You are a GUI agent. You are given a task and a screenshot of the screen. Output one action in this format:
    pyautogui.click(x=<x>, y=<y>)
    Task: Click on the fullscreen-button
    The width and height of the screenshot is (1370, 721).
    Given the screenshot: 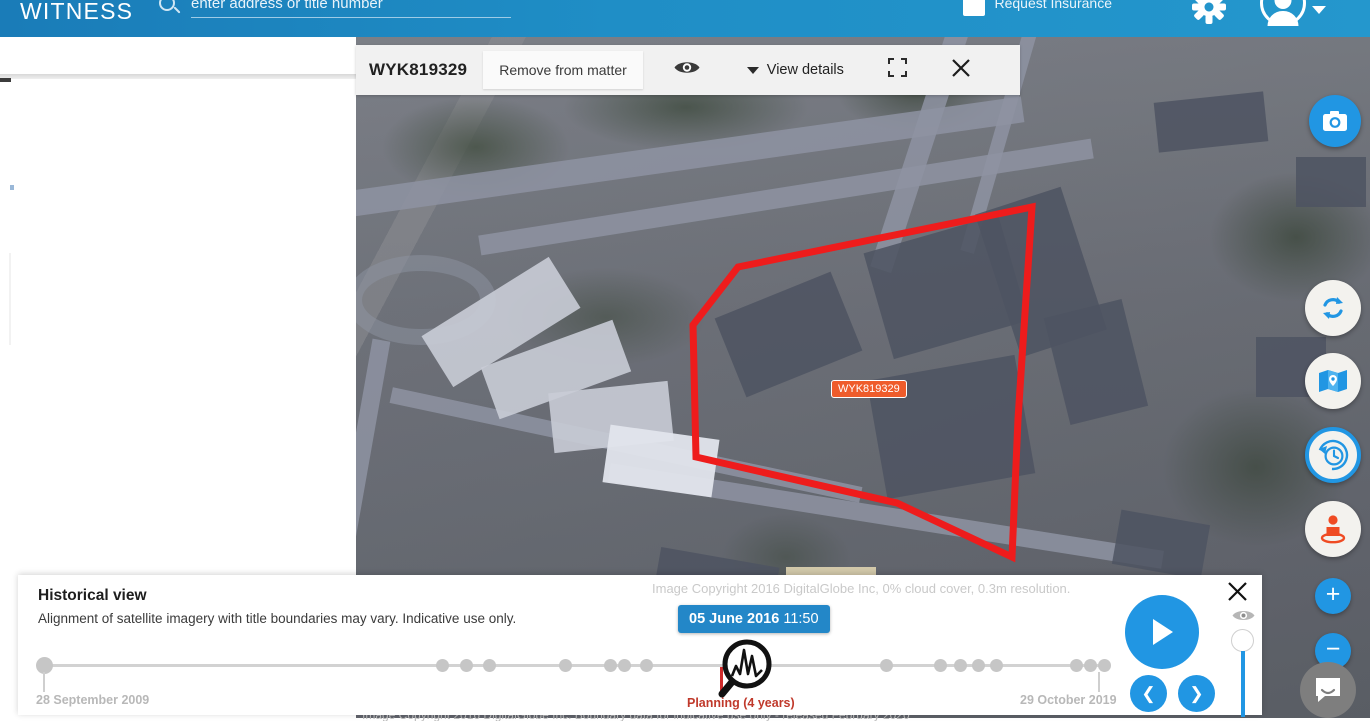 What is the action you would take?
    pyautogui.click(x=897, y=70)
    